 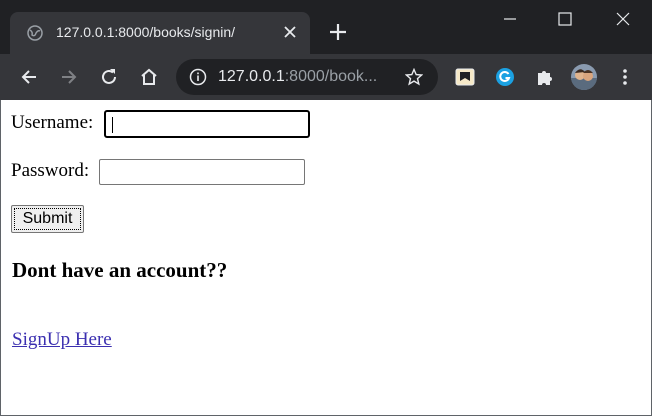 What do you see at coordinates (251, 76) in the screenshot?
I see `url-host: 127.0.0.1` at bounding box center [251, 76].